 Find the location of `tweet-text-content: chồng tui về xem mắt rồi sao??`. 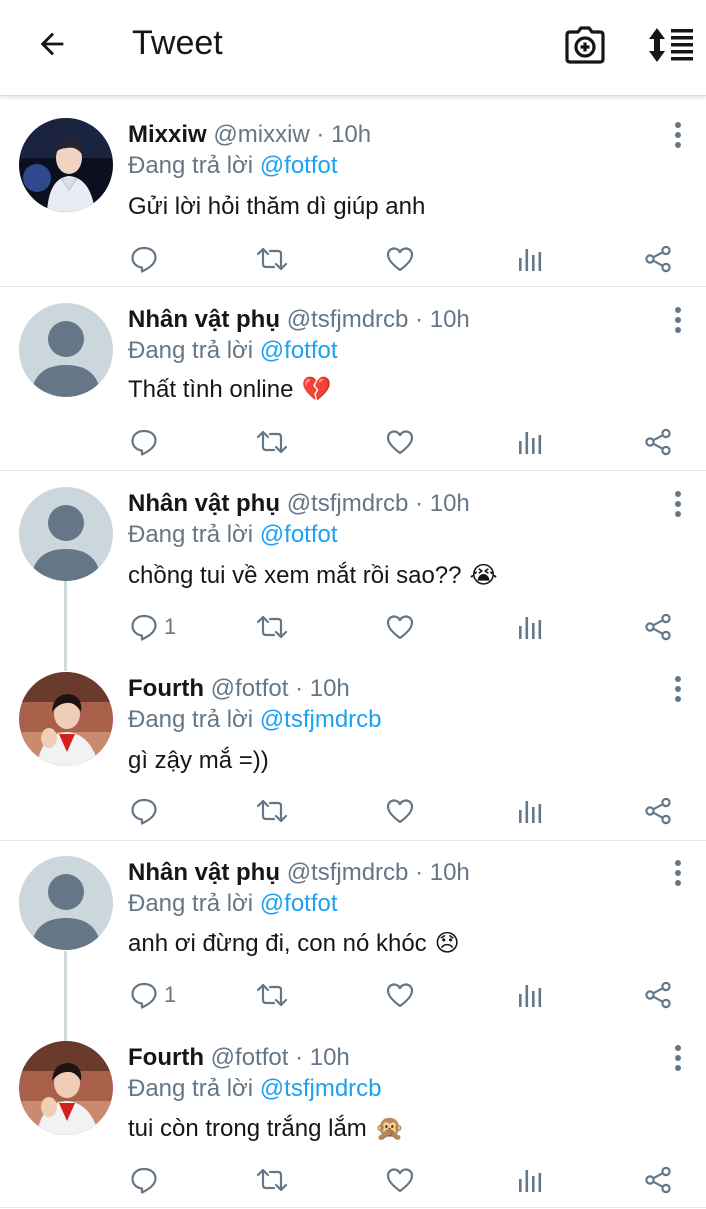

tweet-text-content: chồng tui về xem mắt rồi sao?? is located at coordinates (295, 575).